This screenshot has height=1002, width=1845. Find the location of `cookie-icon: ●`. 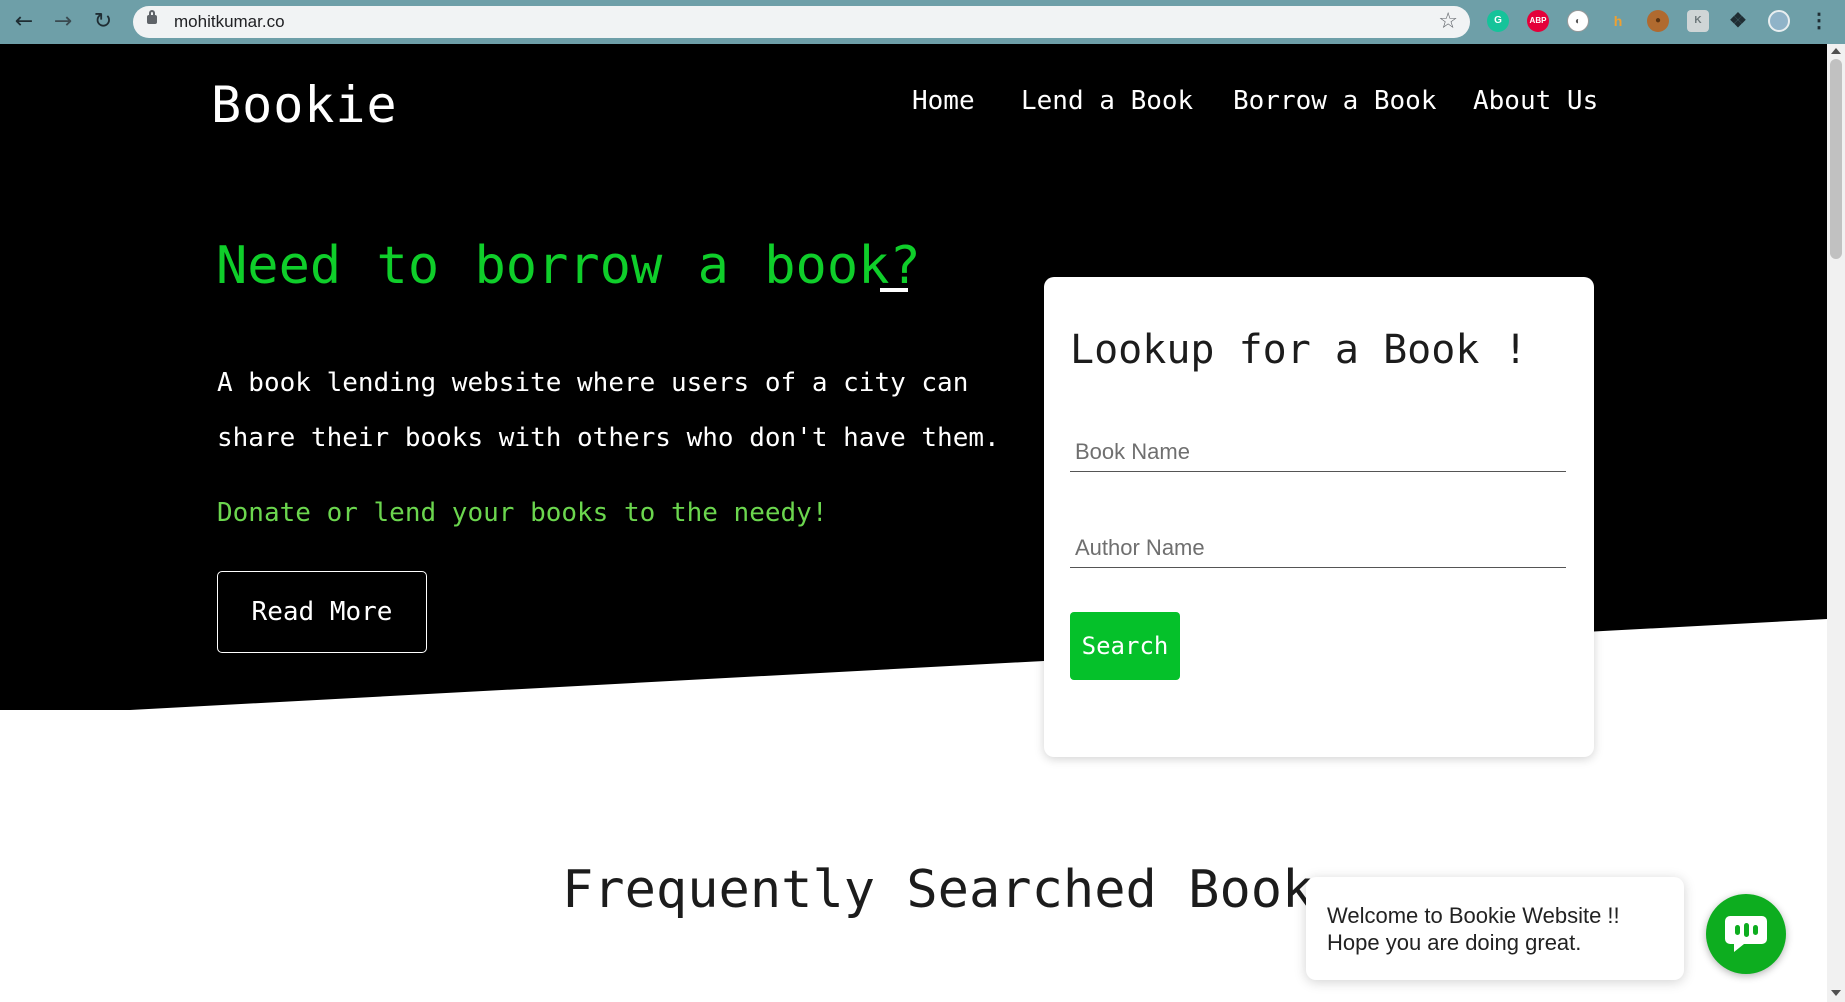

cookie-icon: ● is located at coordinates (1658, 21).